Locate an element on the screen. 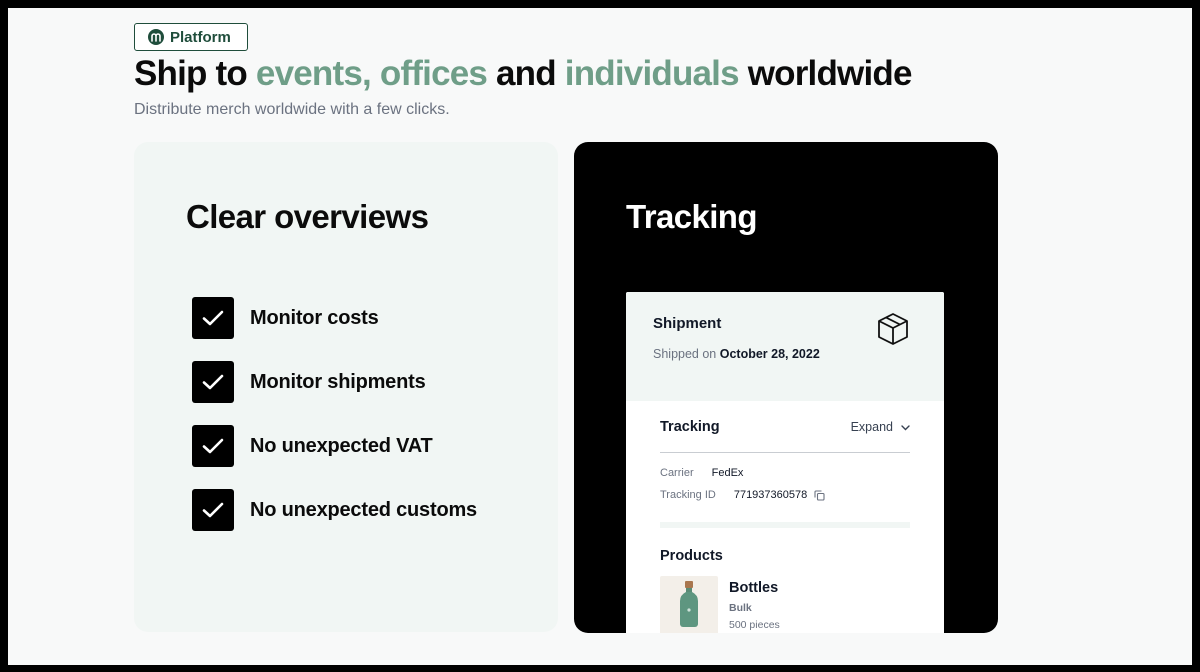 The height and width of the screenshot is (672, 1200). tracking-id-value: 771937360578 is located at coordinates (770, 495).